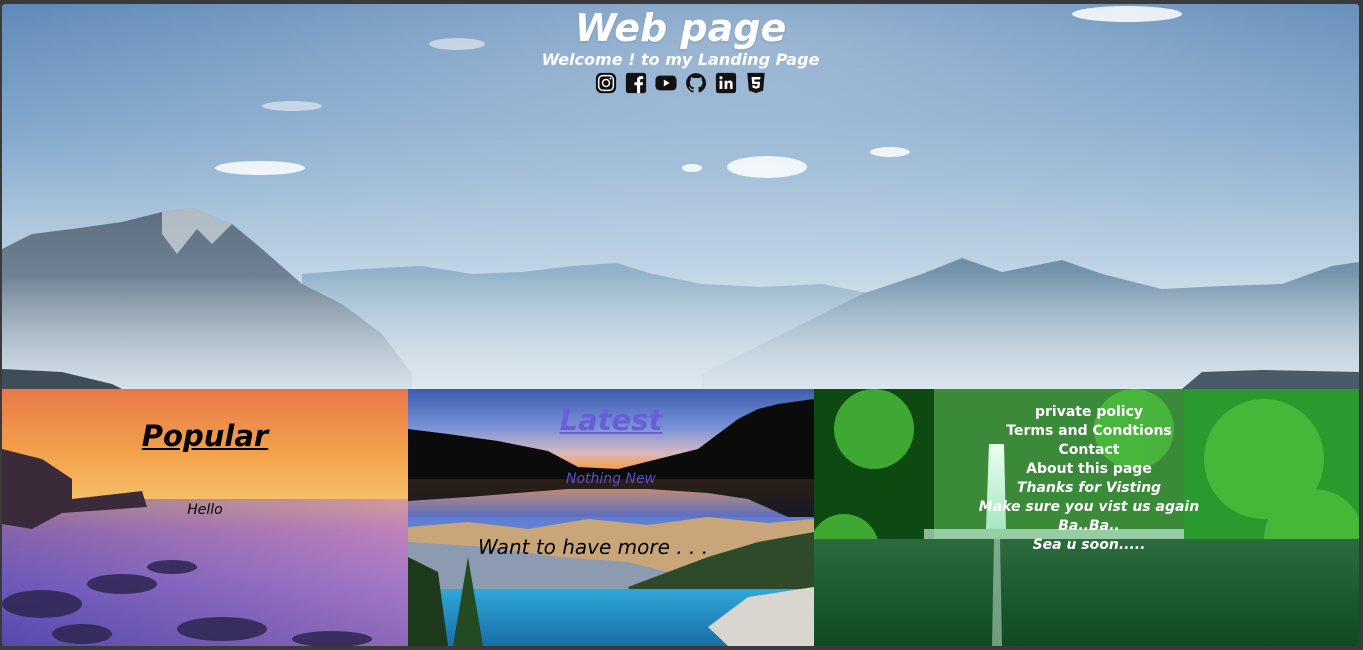 This screenshot has height=650, width=1363. I want to click on latest-text: Nothing New, so click(611, 479).